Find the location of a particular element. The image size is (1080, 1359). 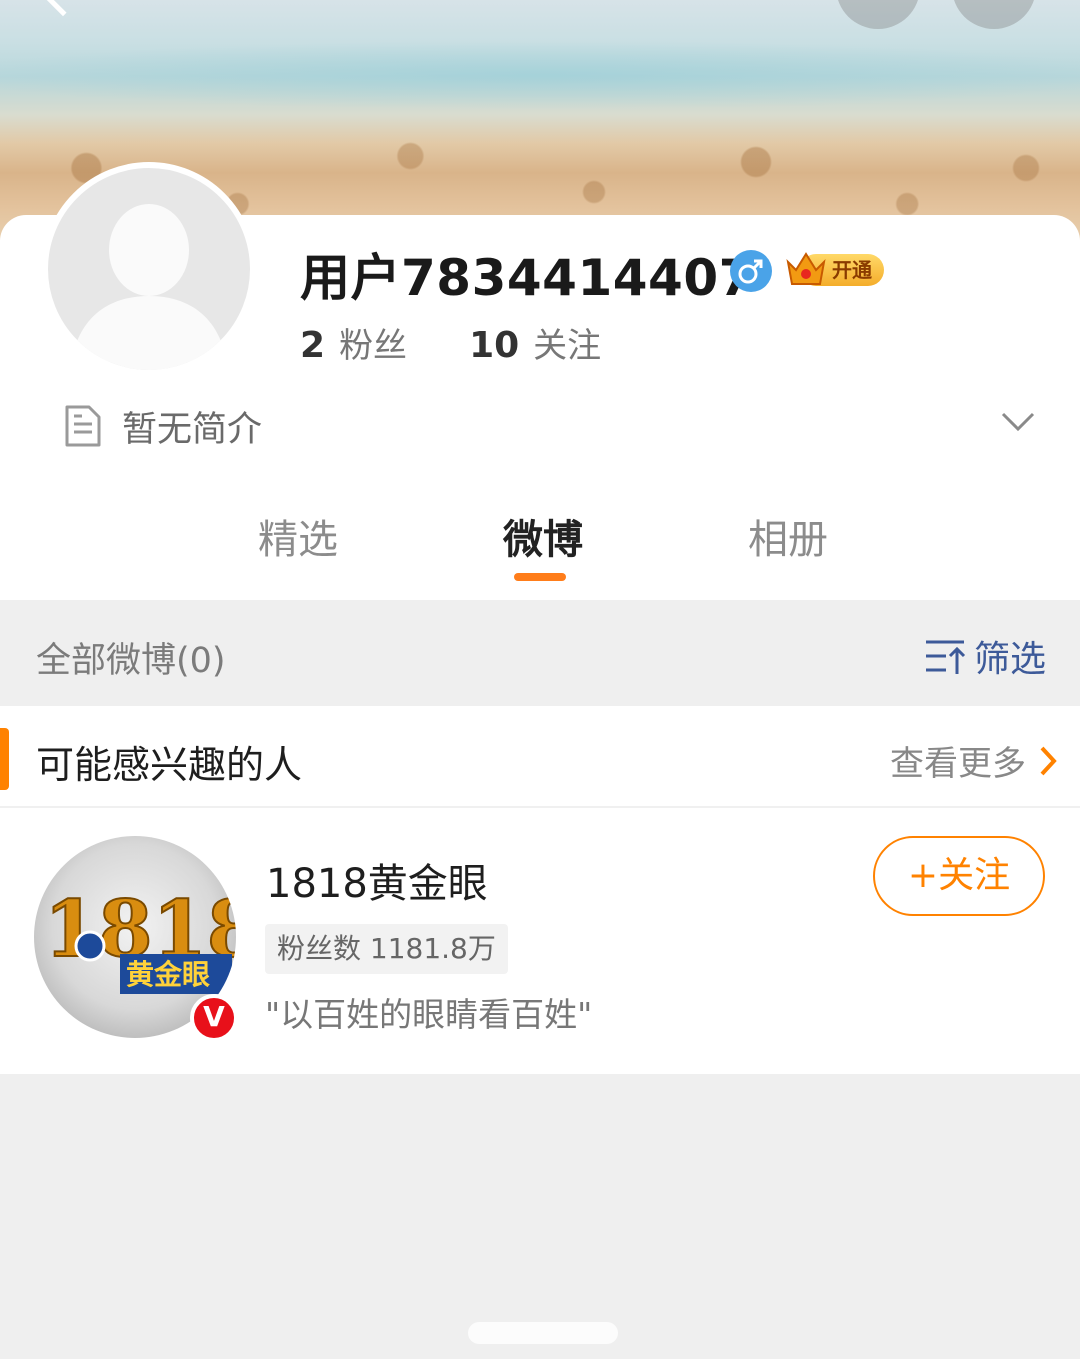

tab-album: 相册 is located at coordinates (788, 536).